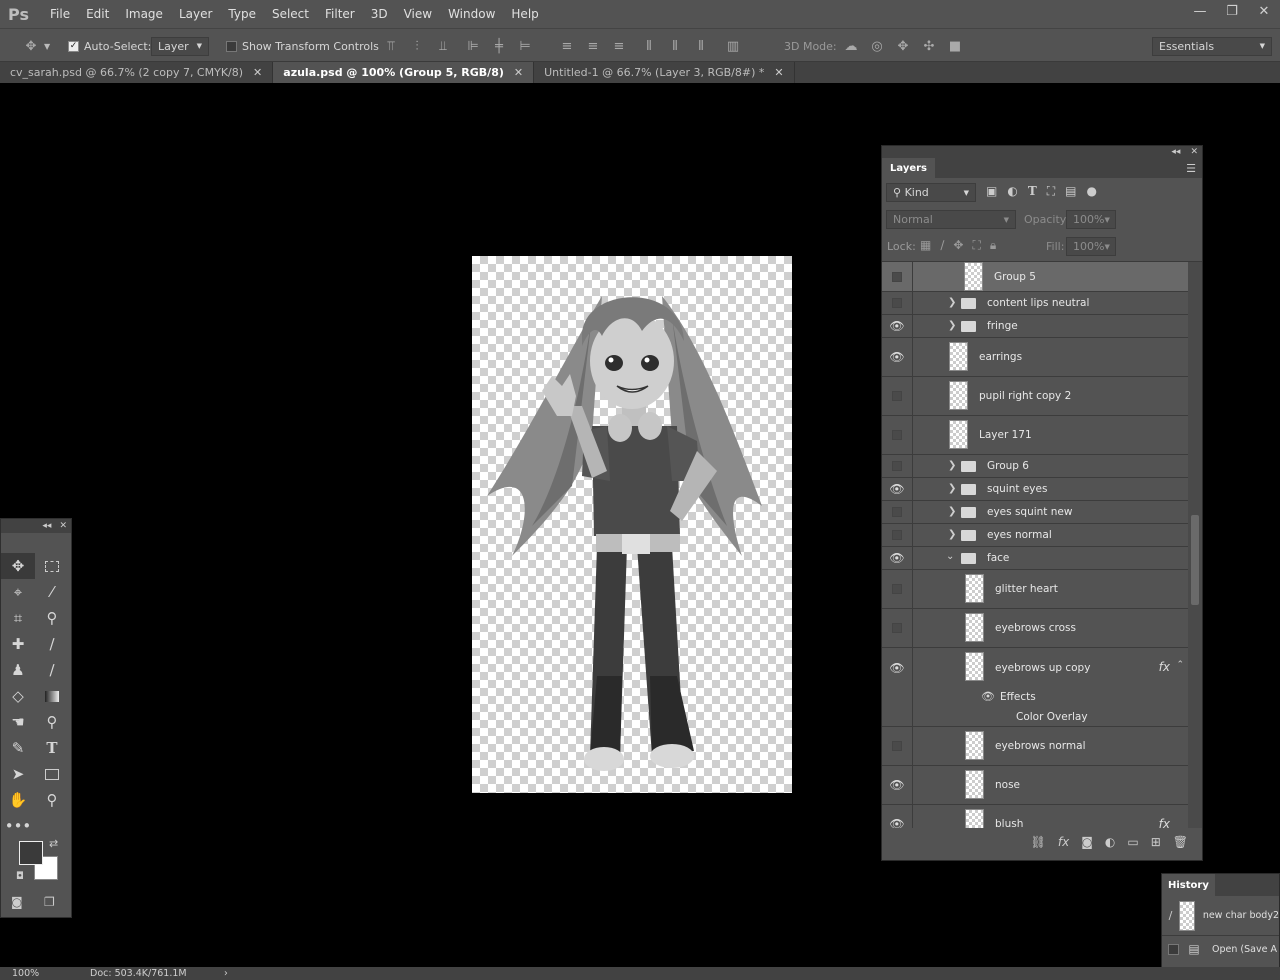 This screenshot has width=1280, height=980. Describe the element at coordinates (908, 168) in the screenshot. I see `tab-layers: Layers` at that location.